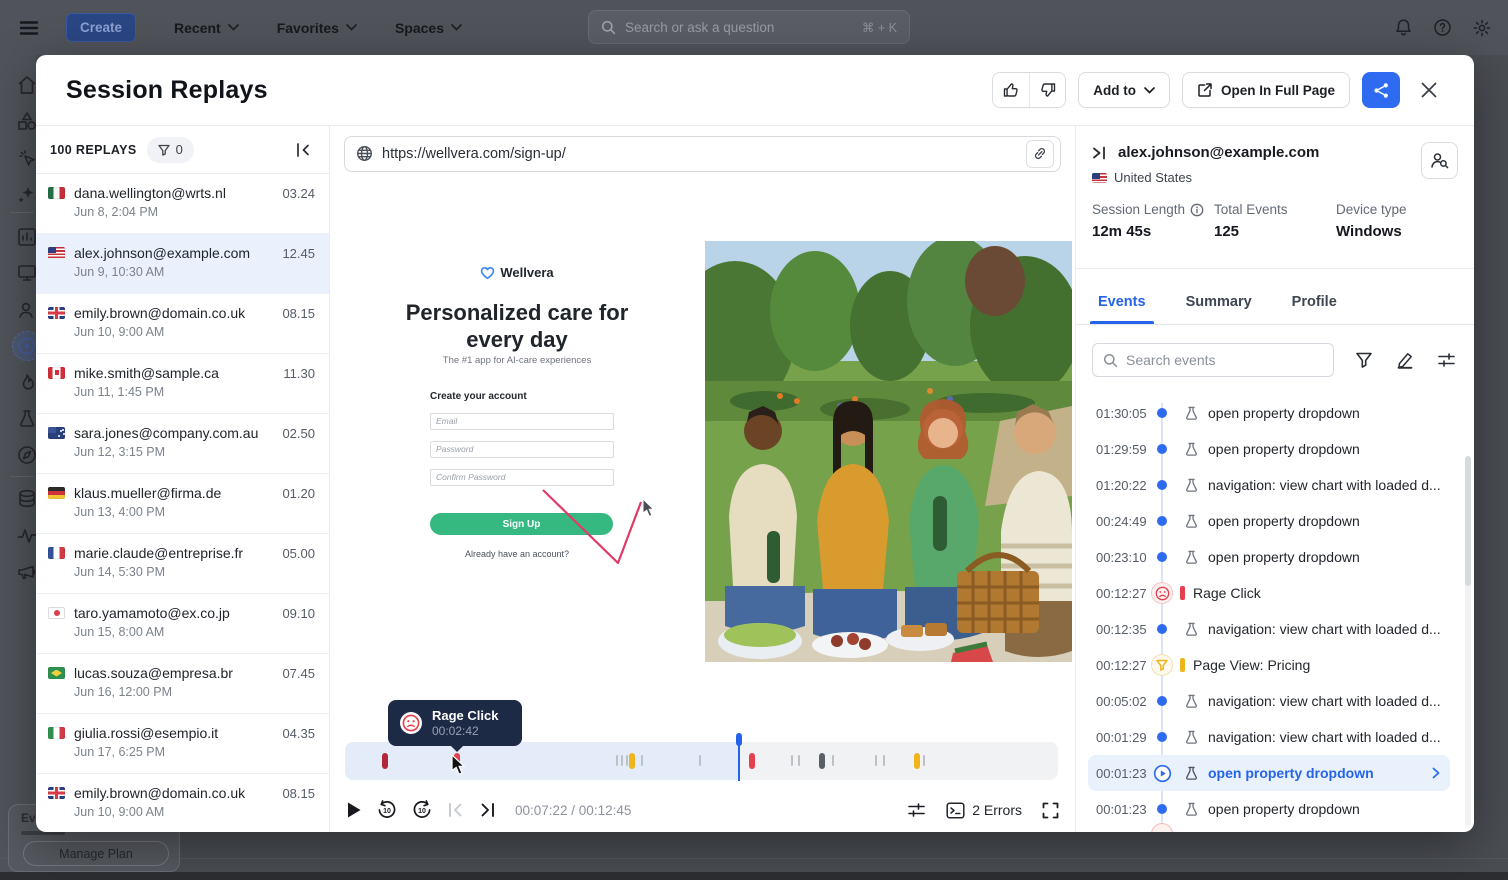  Describe the element at coordinates (521, 524) in the screenshot. I see `sign-up-button: Sign Up` at that location.